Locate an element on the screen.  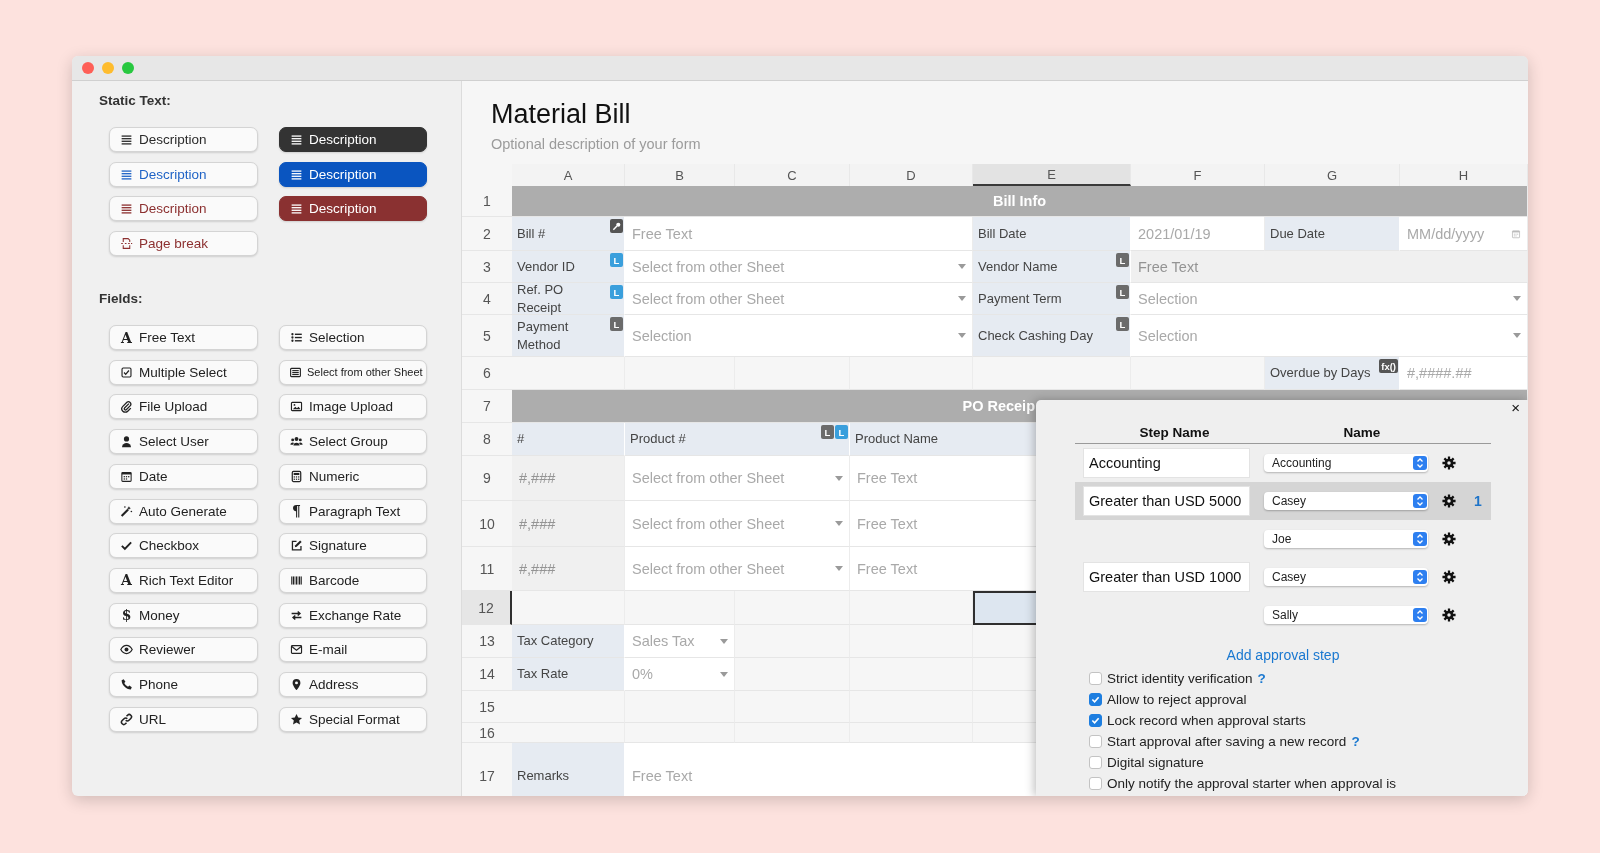
field-label: Remarks is located at coordinates (543, 775).